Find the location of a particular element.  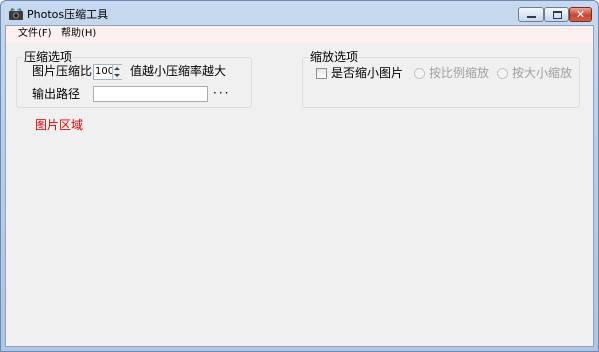

scale-by-size-radio is located at coordinates (502, 73).